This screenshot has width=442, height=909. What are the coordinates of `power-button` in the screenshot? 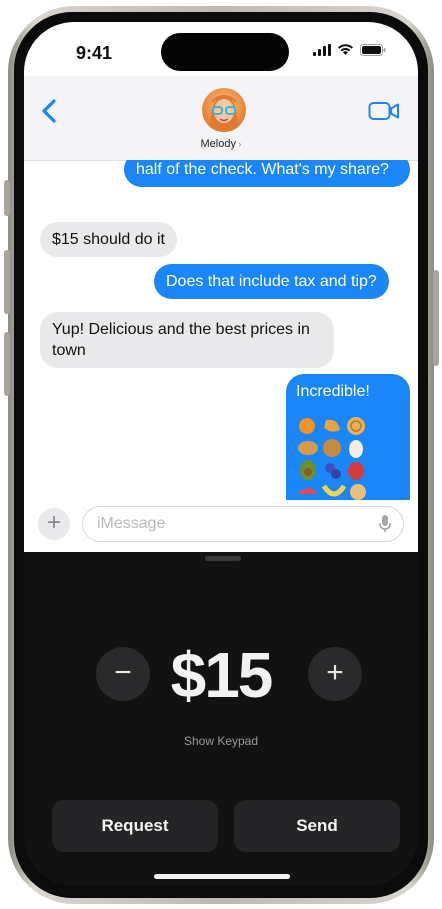 It's located at (436, 318).